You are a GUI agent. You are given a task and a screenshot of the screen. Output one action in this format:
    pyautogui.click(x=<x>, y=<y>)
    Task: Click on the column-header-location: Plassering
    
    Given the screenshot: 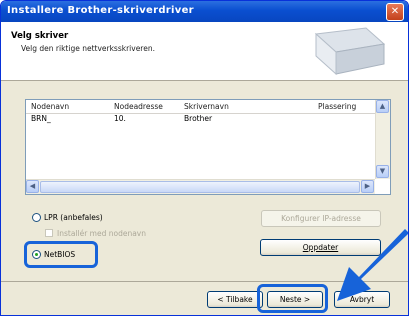 What is the action you would take?
    pyautogui.click(x=337, y=106)
    